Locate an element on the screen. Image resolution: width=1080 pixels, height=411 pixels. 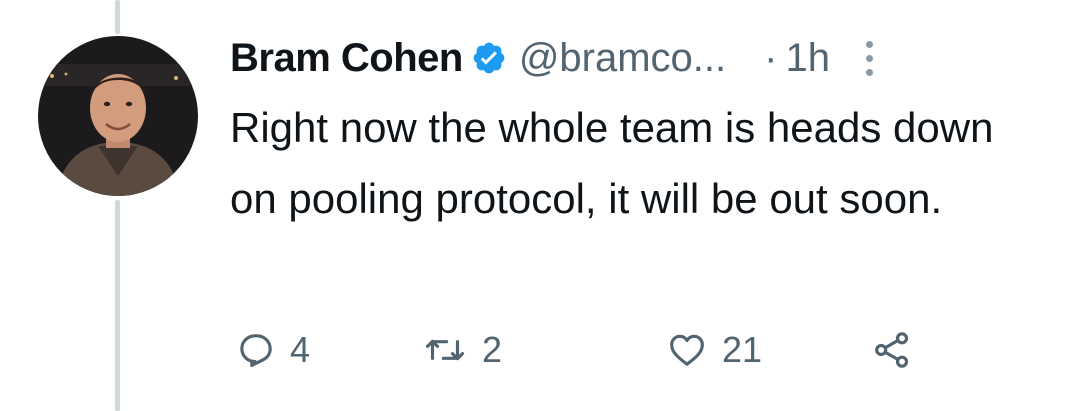
like-button: 21 is located at coordinates (714, 350).